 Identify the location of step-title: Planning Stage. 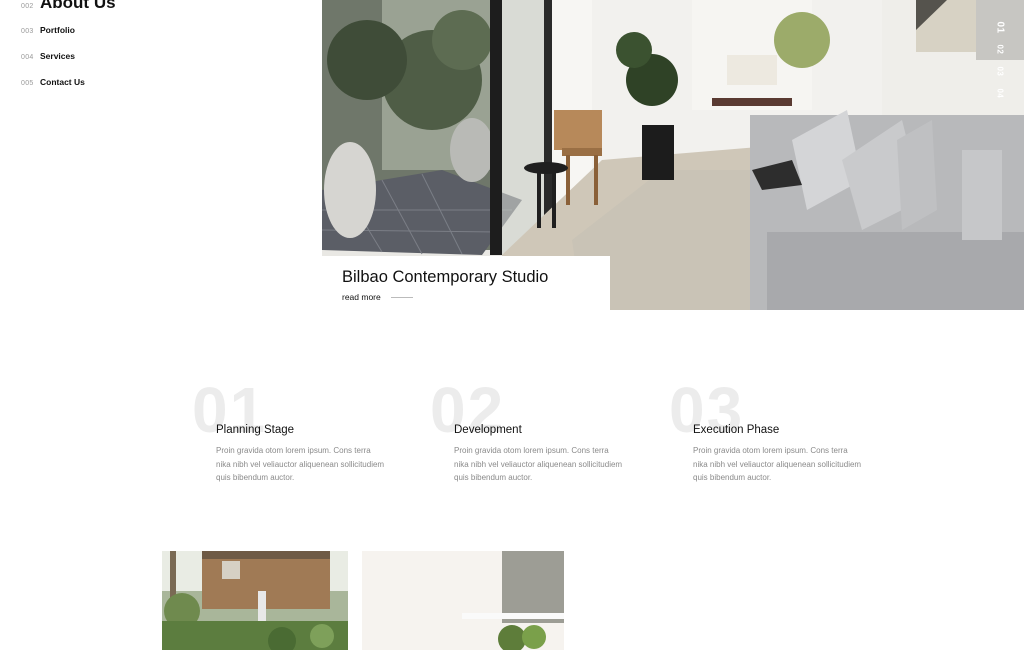
(255, 430).